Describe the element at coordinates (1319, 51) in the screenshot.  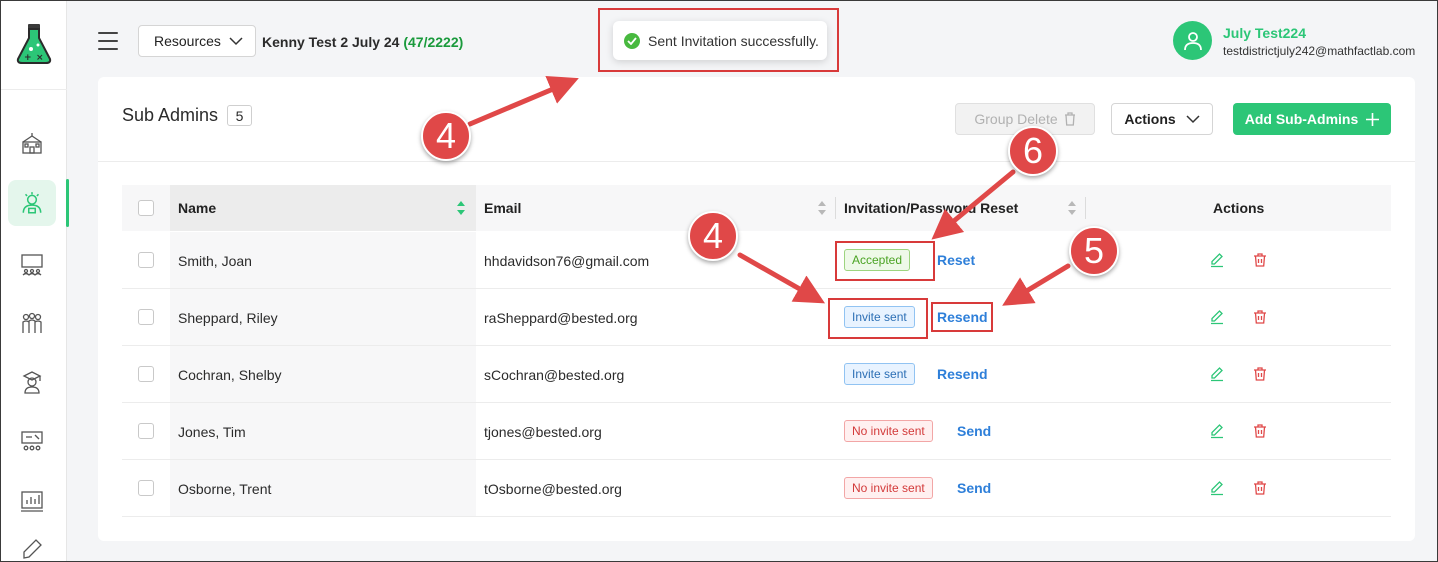
I see `user-email: testdistrictjuly242@mathfactlab.com` at that location.